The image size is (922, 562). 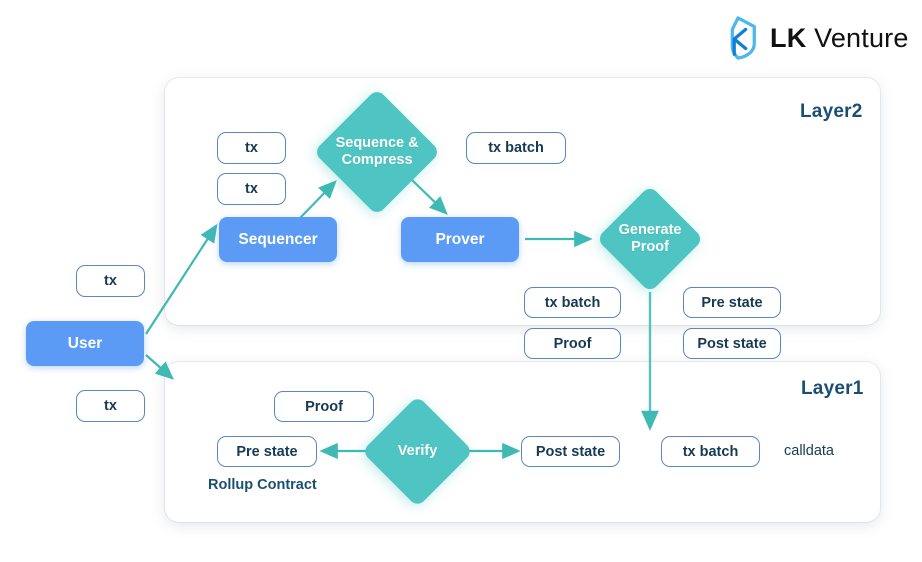 I want to click on layer1-tx-batch-box: tx batch, so click(x=710, y=451).